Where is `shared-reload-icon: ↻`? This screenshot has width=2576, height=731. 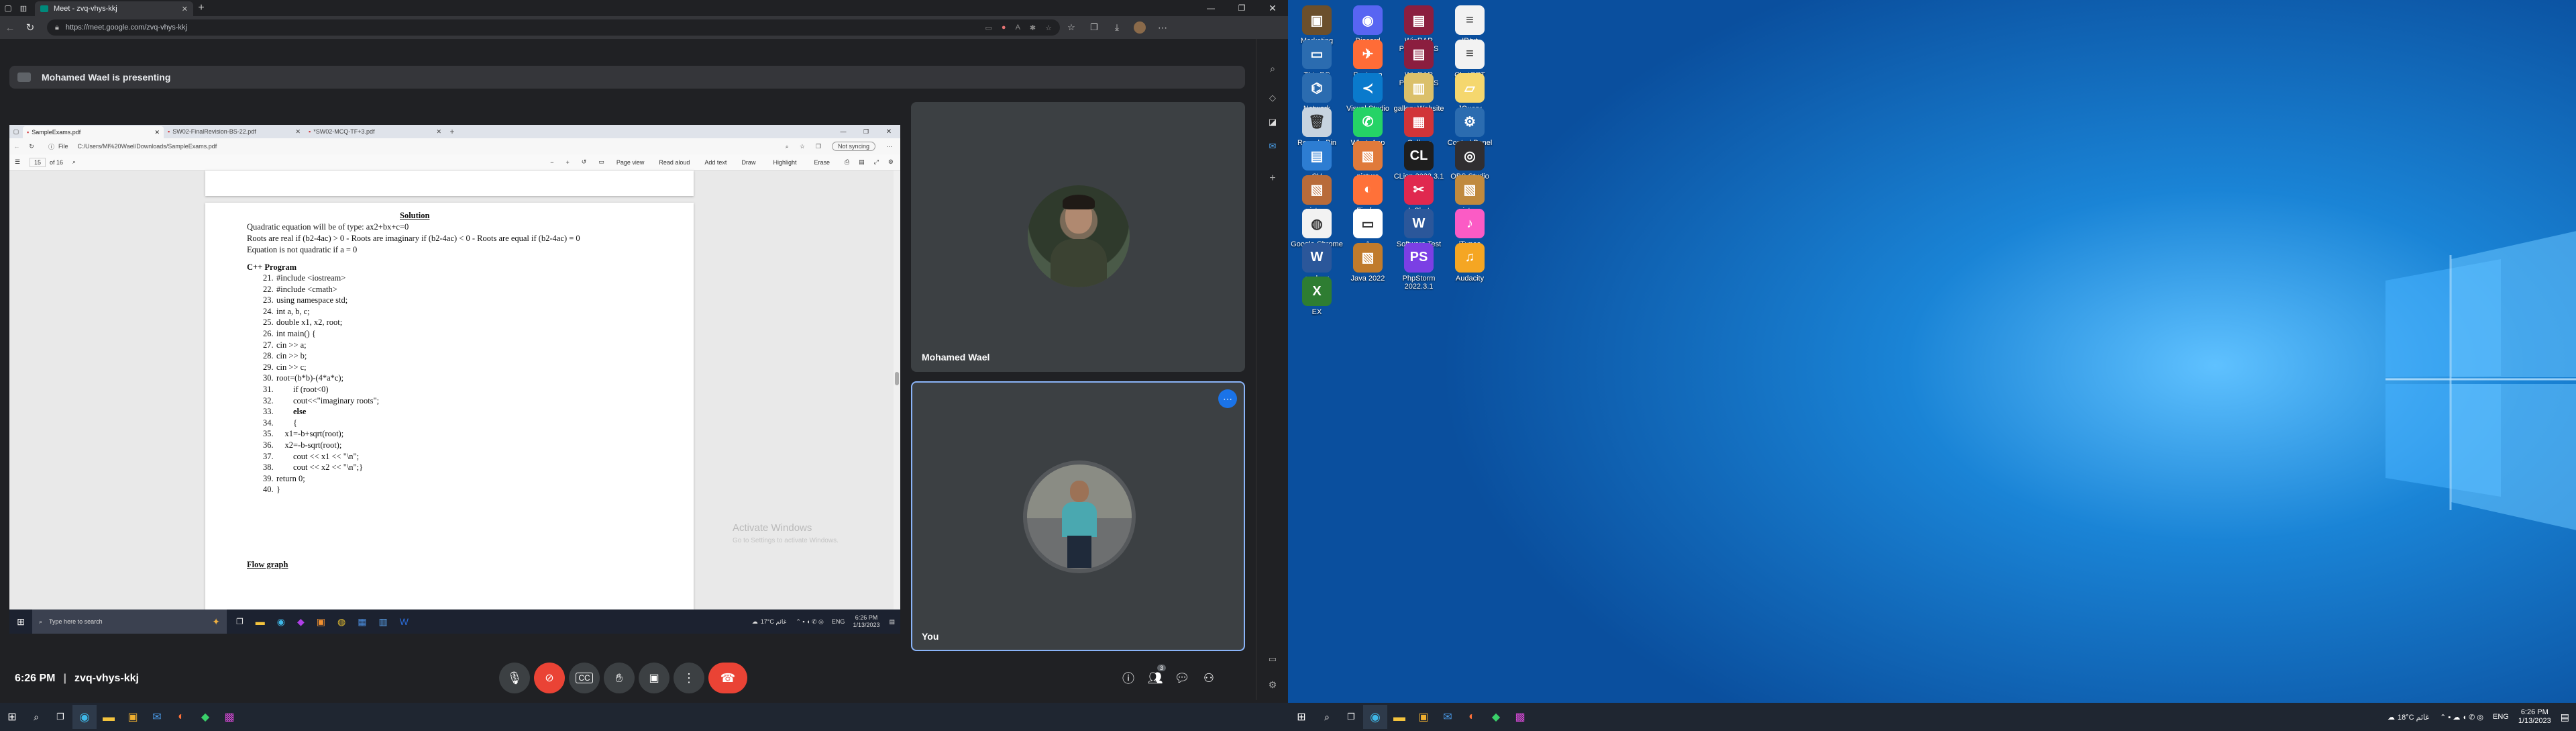
shared-reload-icon: ↻ is located at coordinates (31, 146).